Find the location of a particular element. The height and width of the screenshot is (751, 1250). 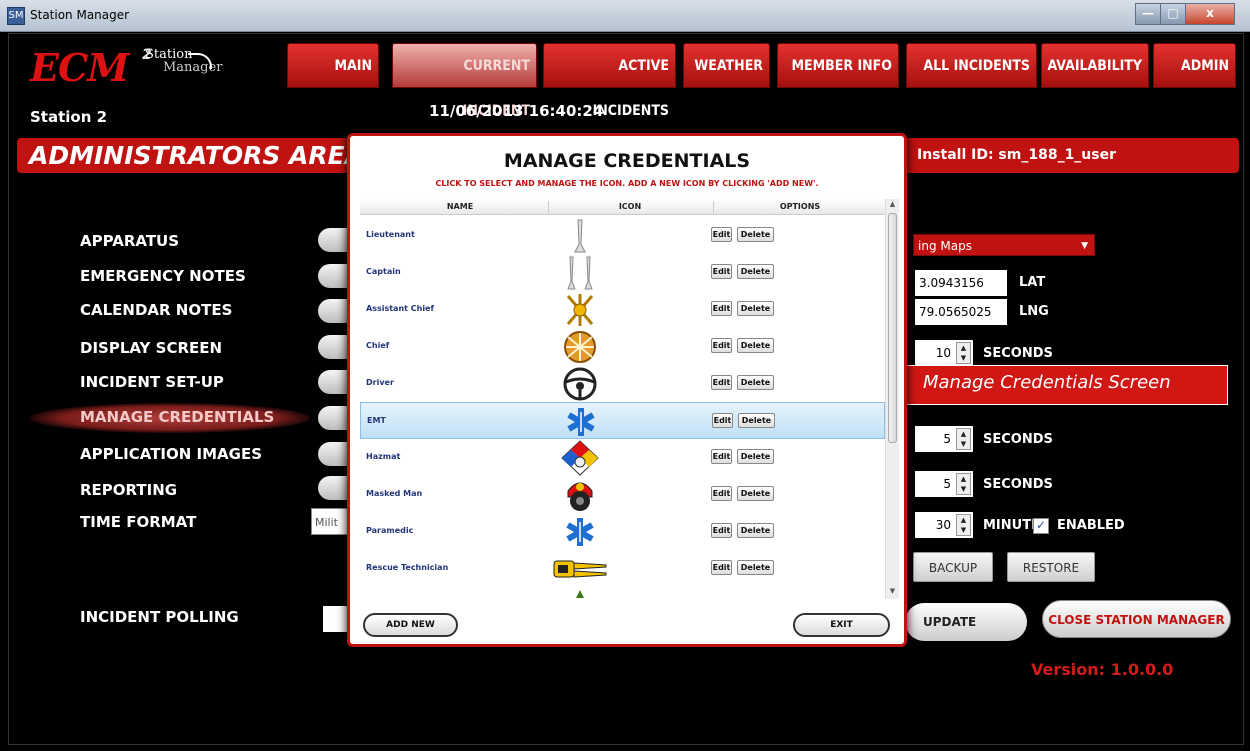

close-window-button: x is located at coordinates (1210, 14).